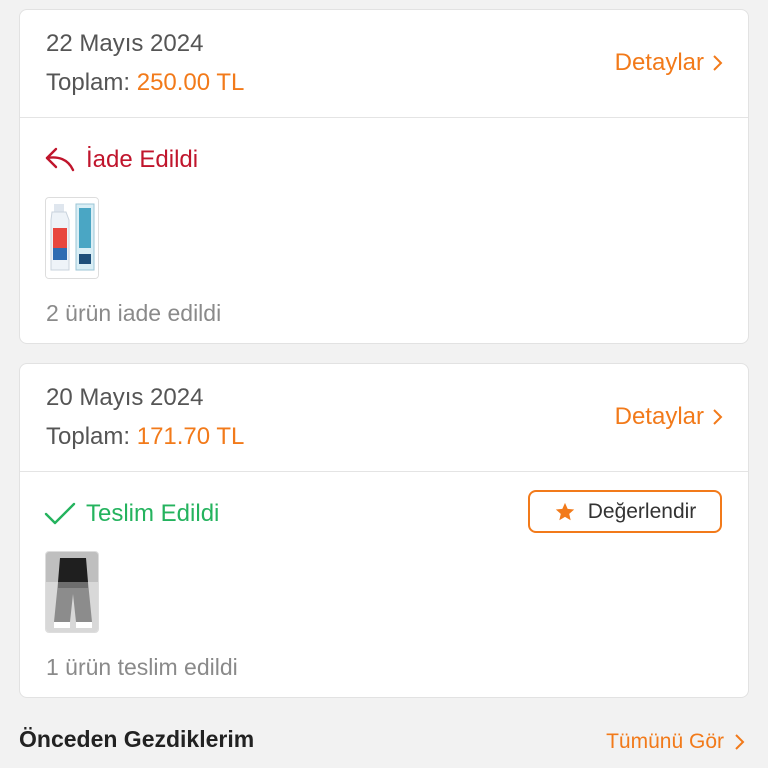  I want to click on order-total-amount: 171.70 TL, so click(190, 436).